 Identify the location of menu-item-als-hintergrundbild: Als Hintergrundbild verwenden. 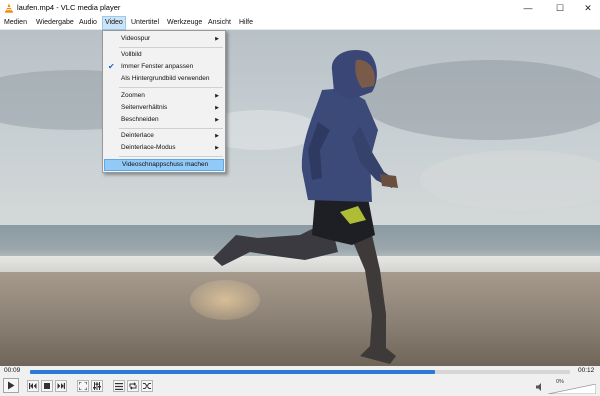
(164, 79).